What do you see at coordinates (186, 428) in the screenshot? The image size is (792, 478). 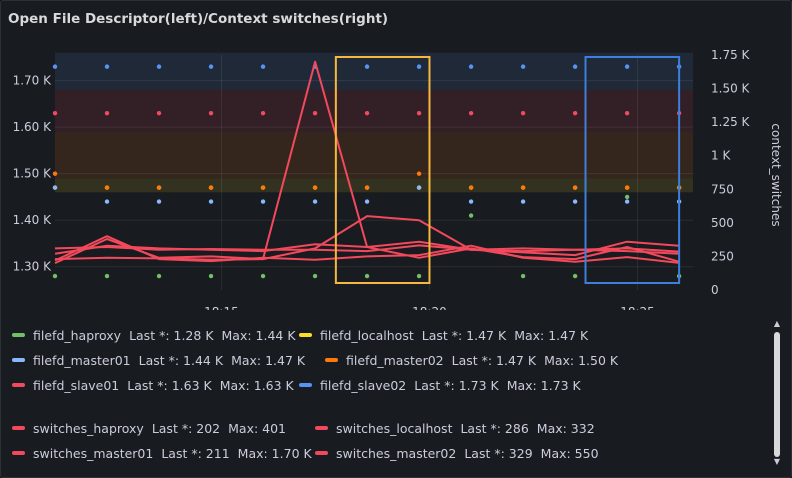 I see `legend-last-value: Last *: 202` at bounding box center [186, 428].